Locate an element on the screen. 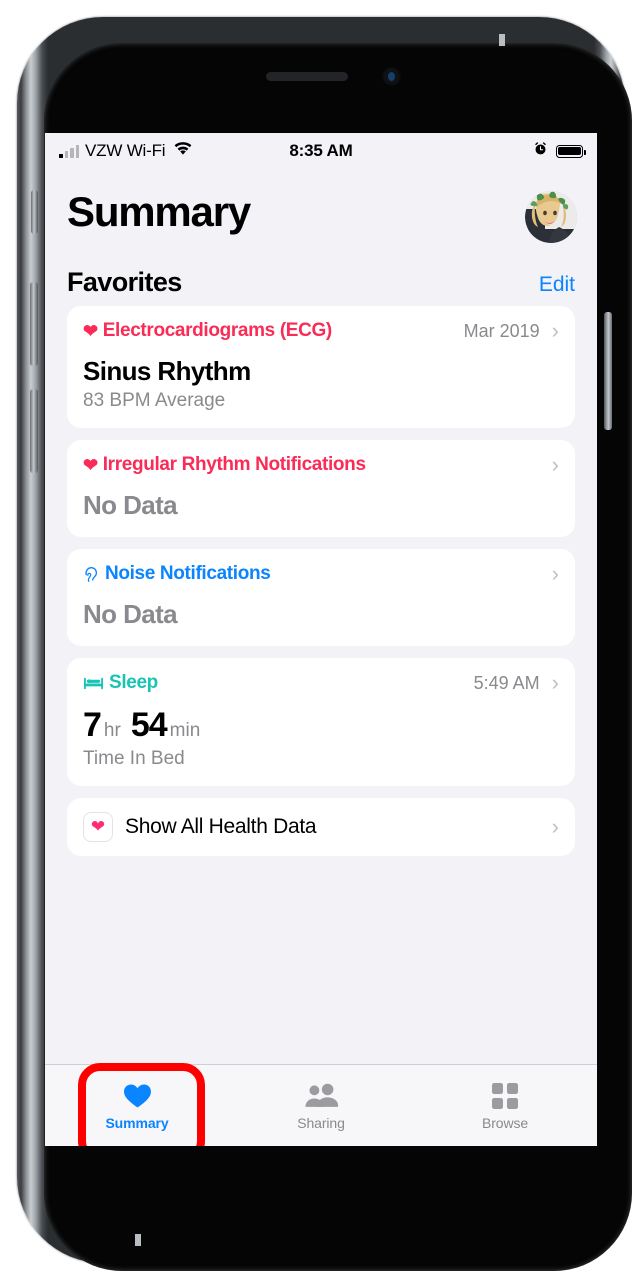  alarm-clock-icon is located at coordinates (540, 151).